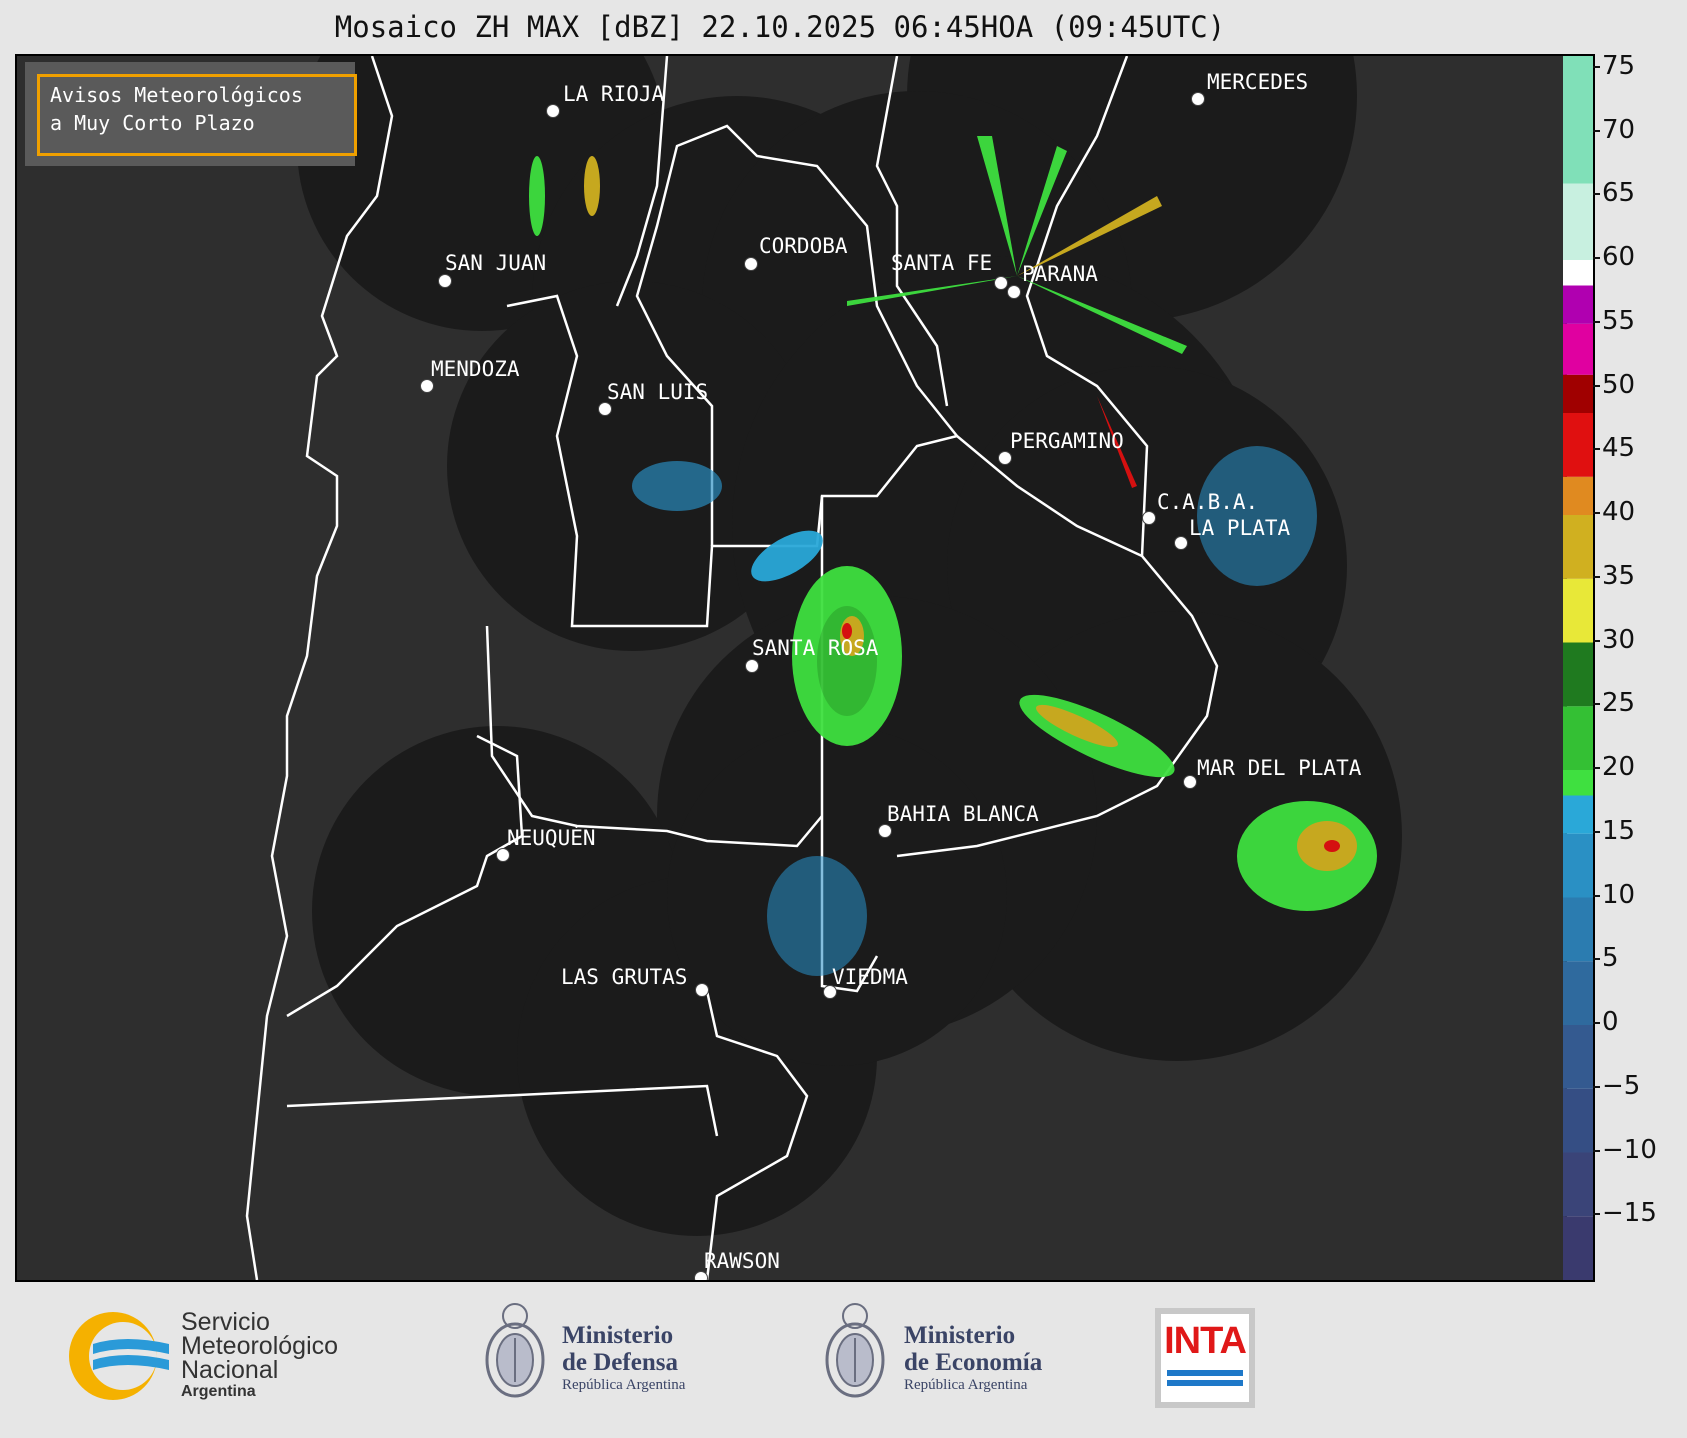  Describe the element at coordinates (620, 1362) in the screenshot. I see `defensa-line-2: de Defensa` at that location.